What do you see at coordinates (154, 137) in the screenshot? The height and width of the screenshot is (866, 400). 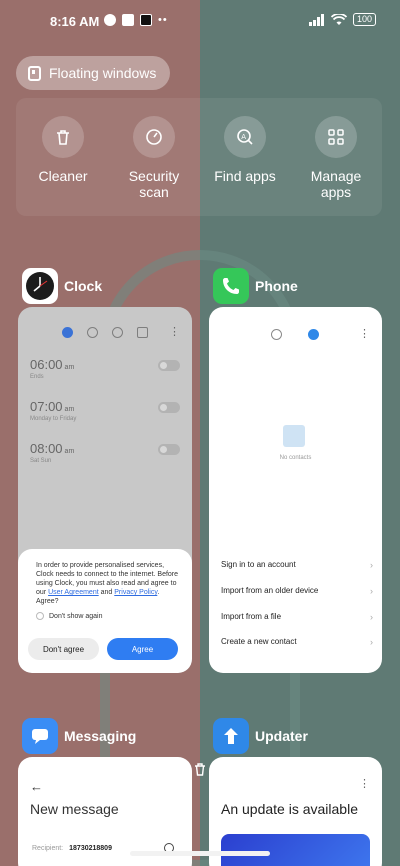 I see `shield-icon` at bounding box center [154, 137].